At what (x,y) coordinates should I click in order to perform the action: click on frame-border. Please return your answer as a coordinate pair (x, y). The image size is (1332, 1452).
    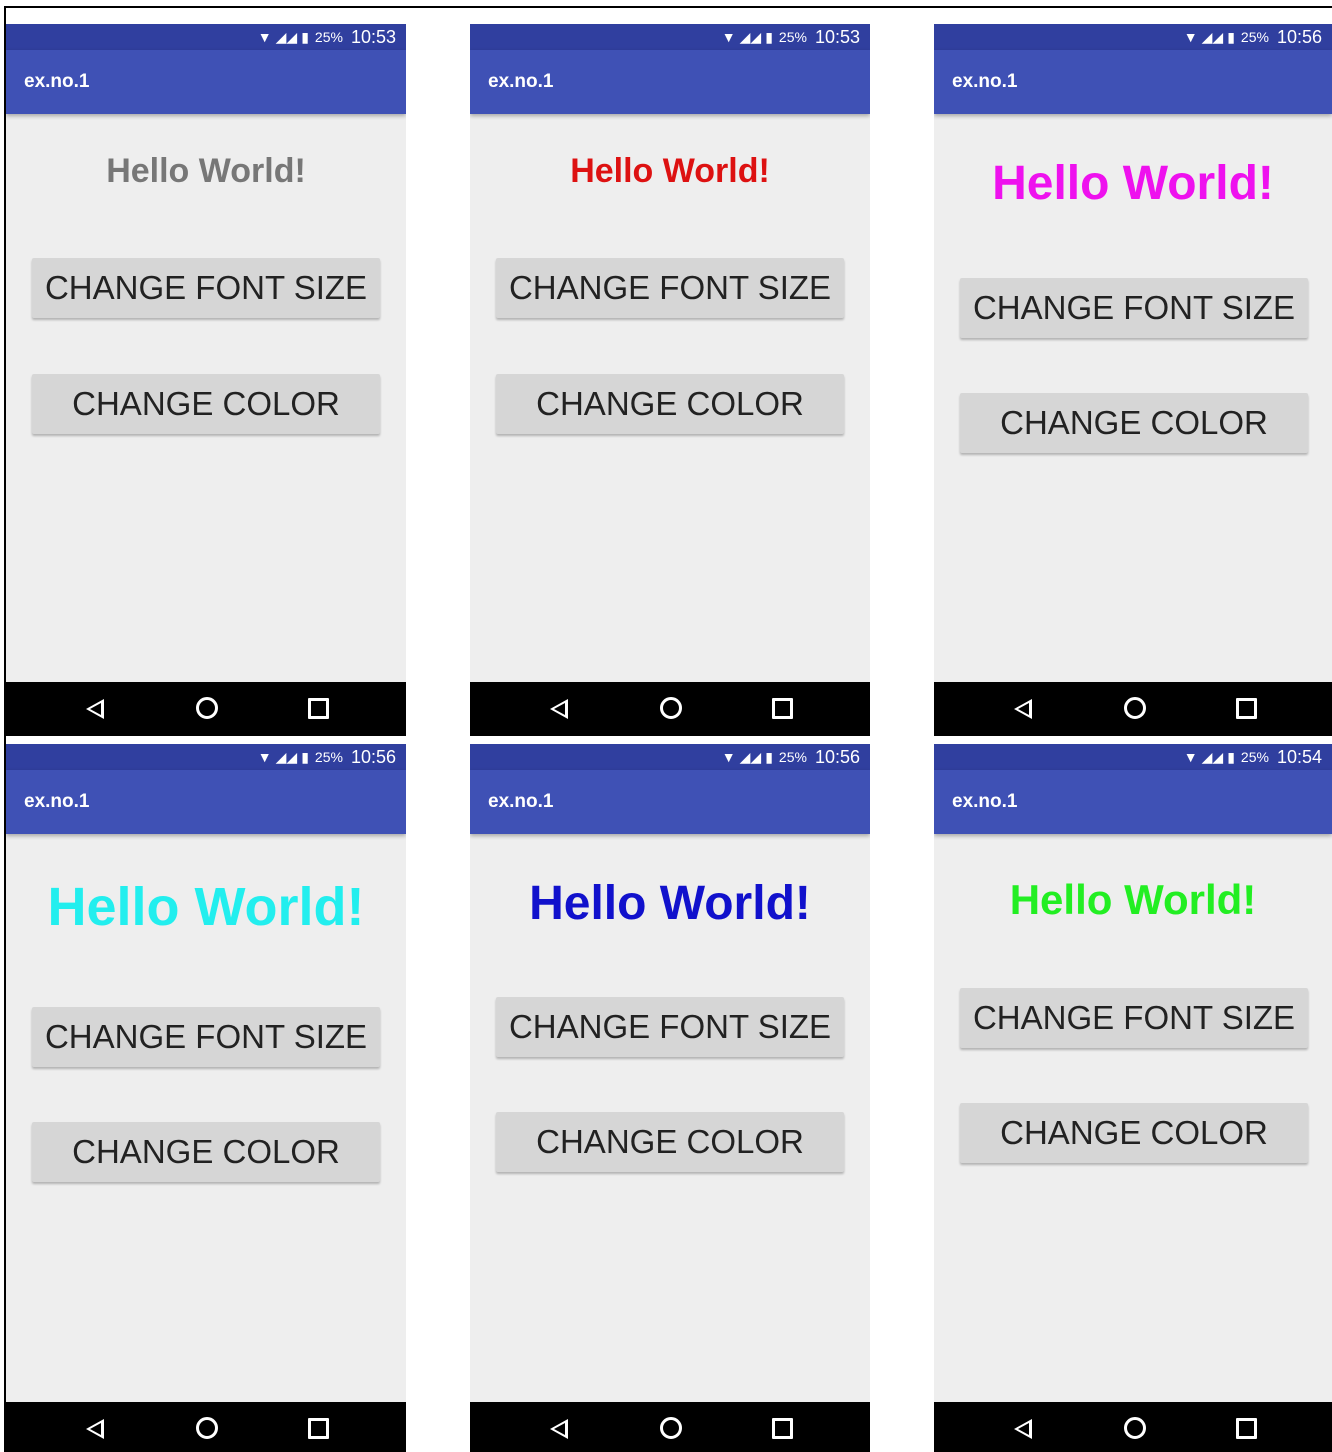
    Looking at the image, I should click on (668, 7).